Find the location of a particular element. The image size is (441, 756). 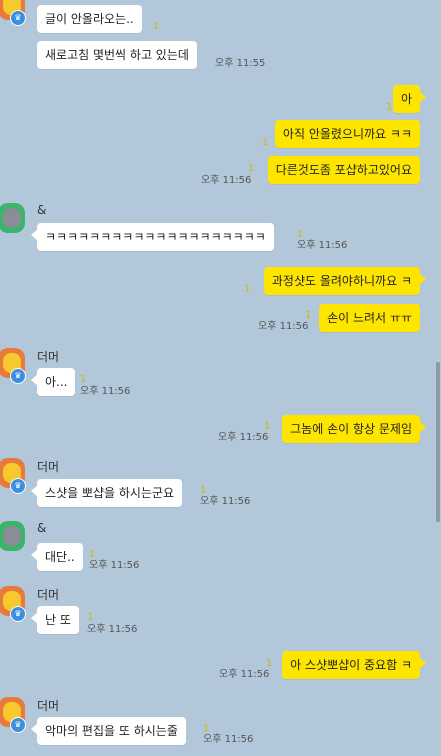

message-time: 오후 11:55 is located at coordinates (240, 63).